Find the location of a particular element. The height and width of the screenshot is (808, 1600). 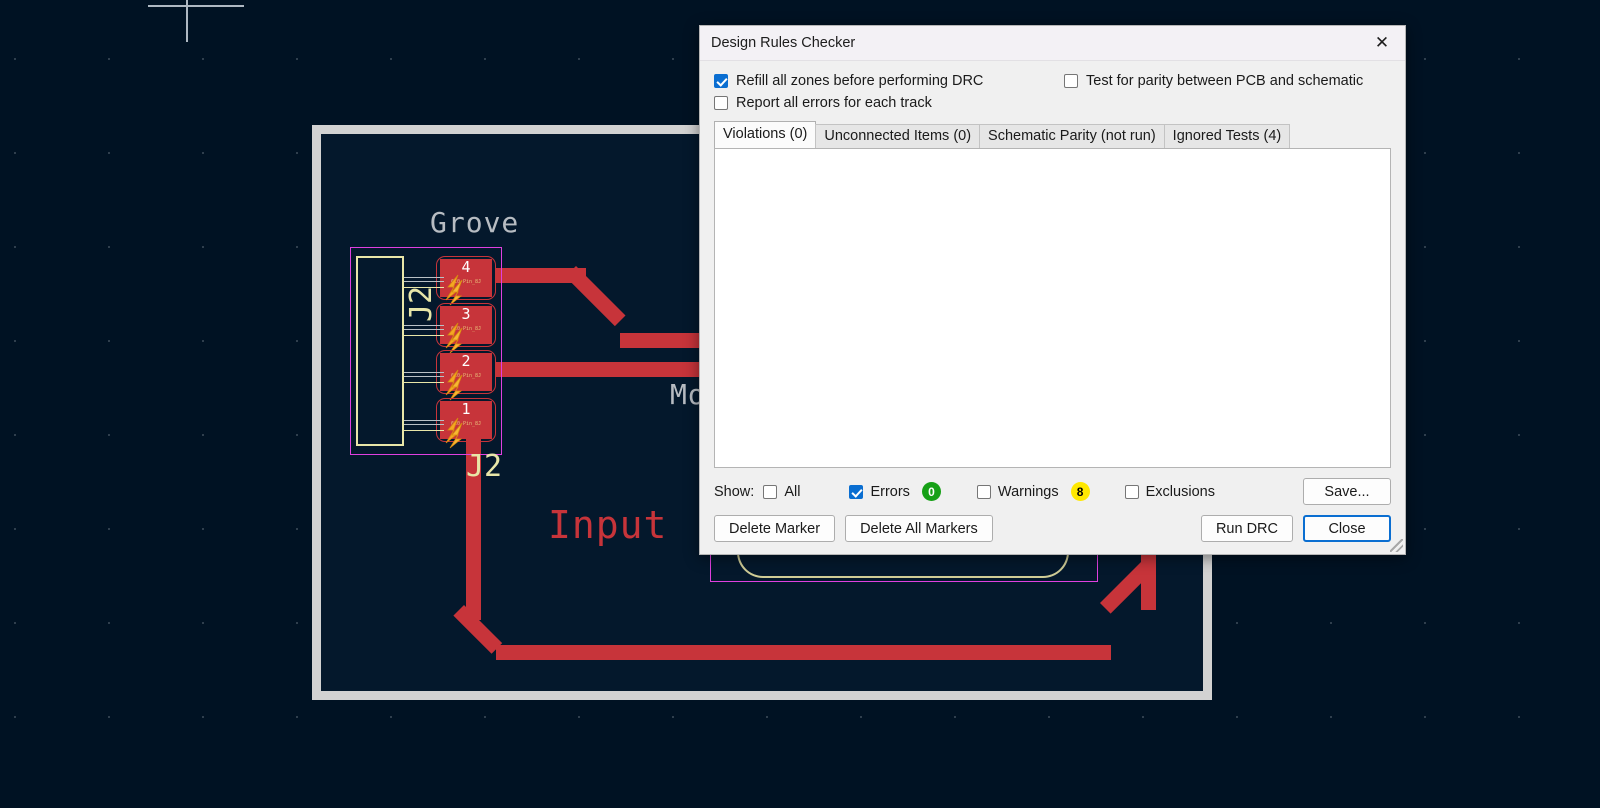

options-spacer is located at coordinates (1227, 103).